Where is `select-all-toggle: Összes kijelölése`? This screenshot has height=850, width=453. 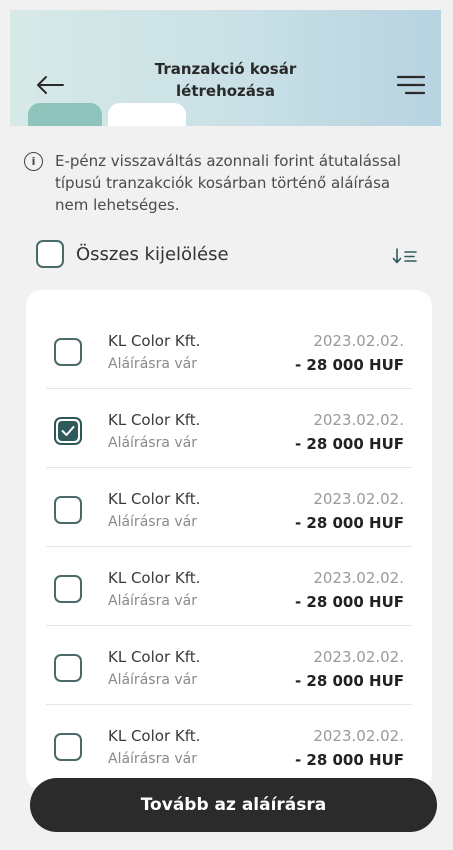
select-all-toggle: Összes kijelölése is located at coordinates (132, 254).